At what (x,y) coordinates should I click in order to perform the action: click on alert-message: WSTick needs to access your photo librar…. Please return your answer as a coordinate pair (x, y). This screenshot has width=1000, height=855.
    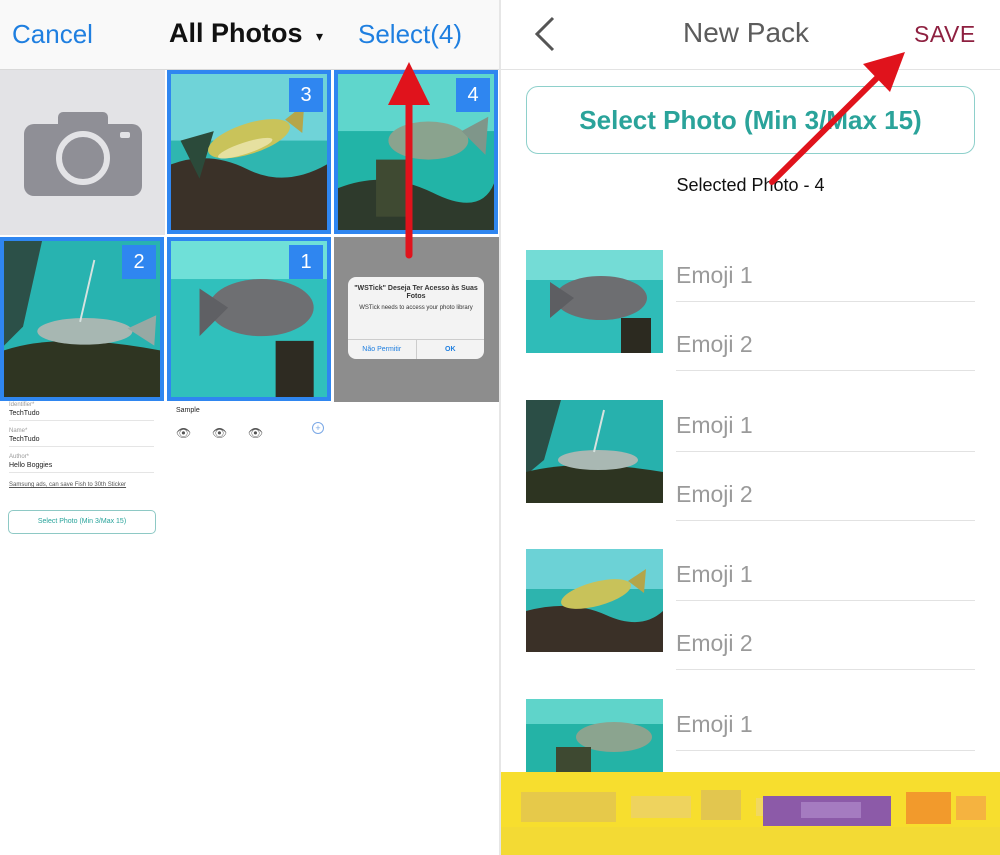
    Looking at the image, I should click on (416, 308).